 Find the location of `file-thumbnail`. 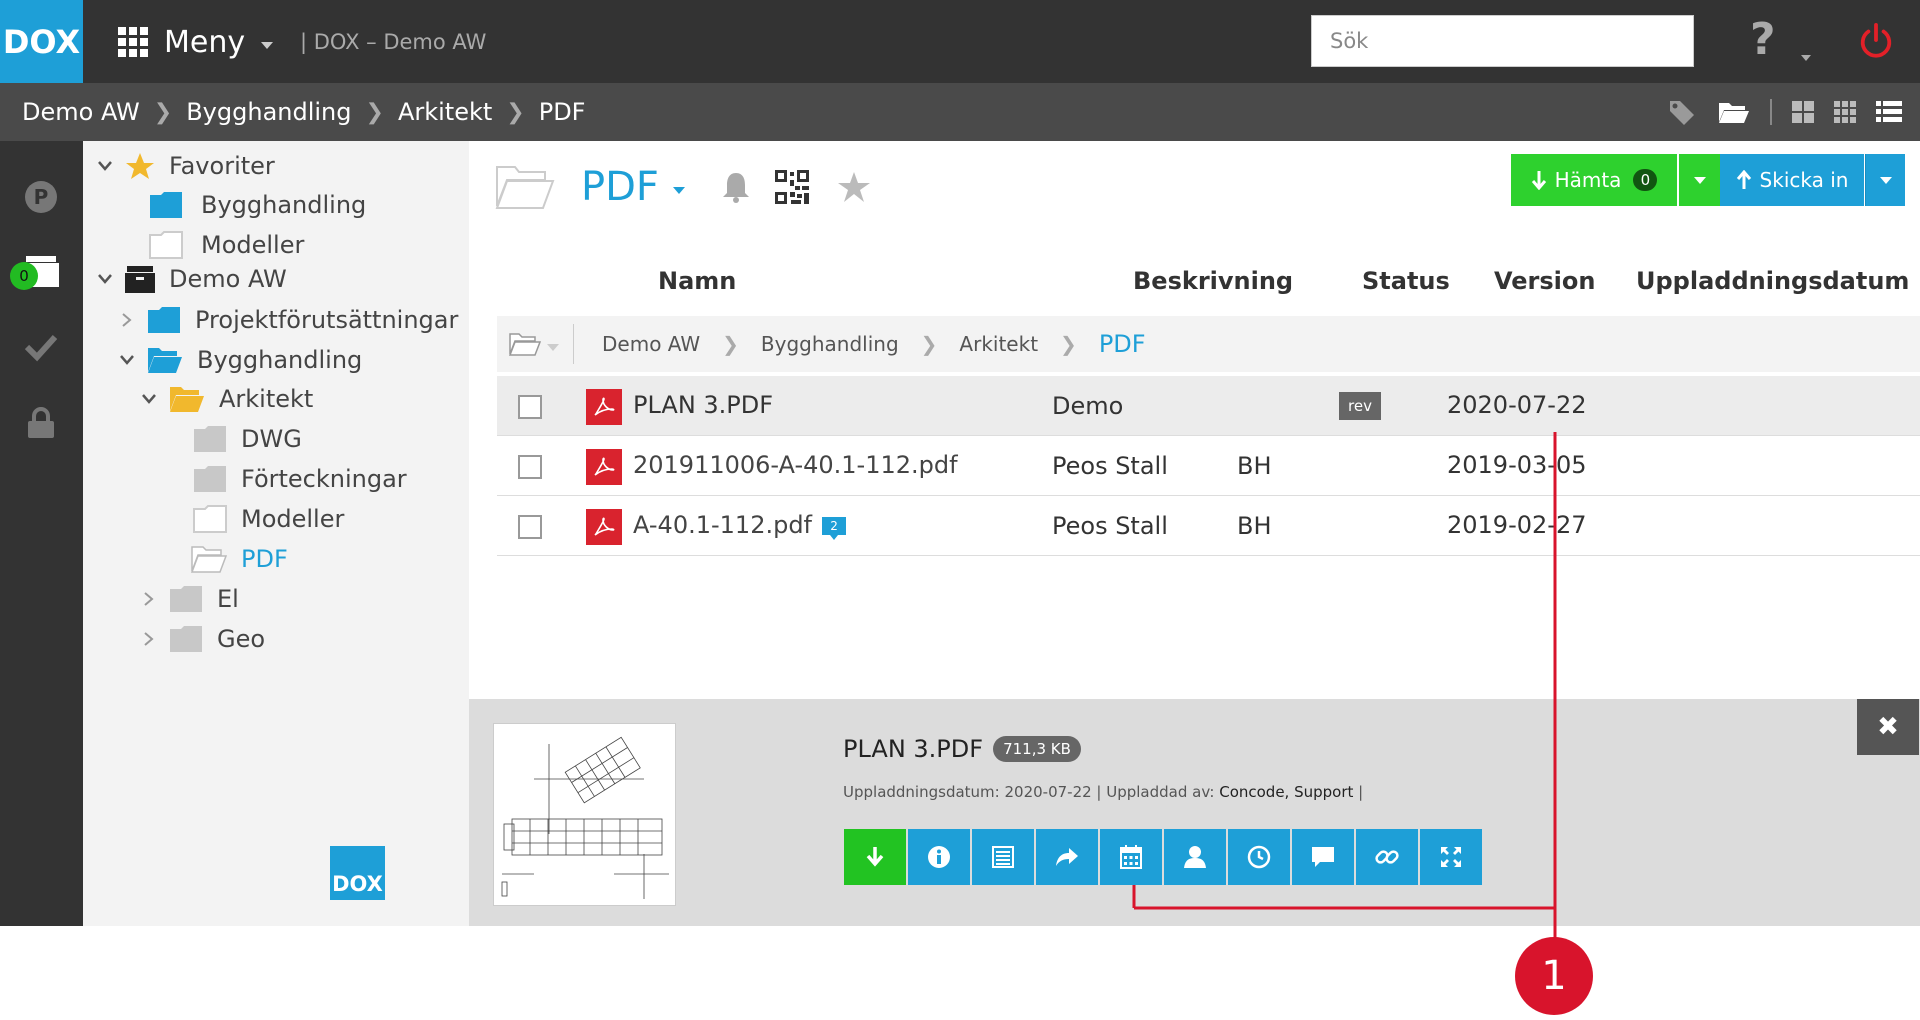

file-thumbnail is located at coordinates (584, 814).